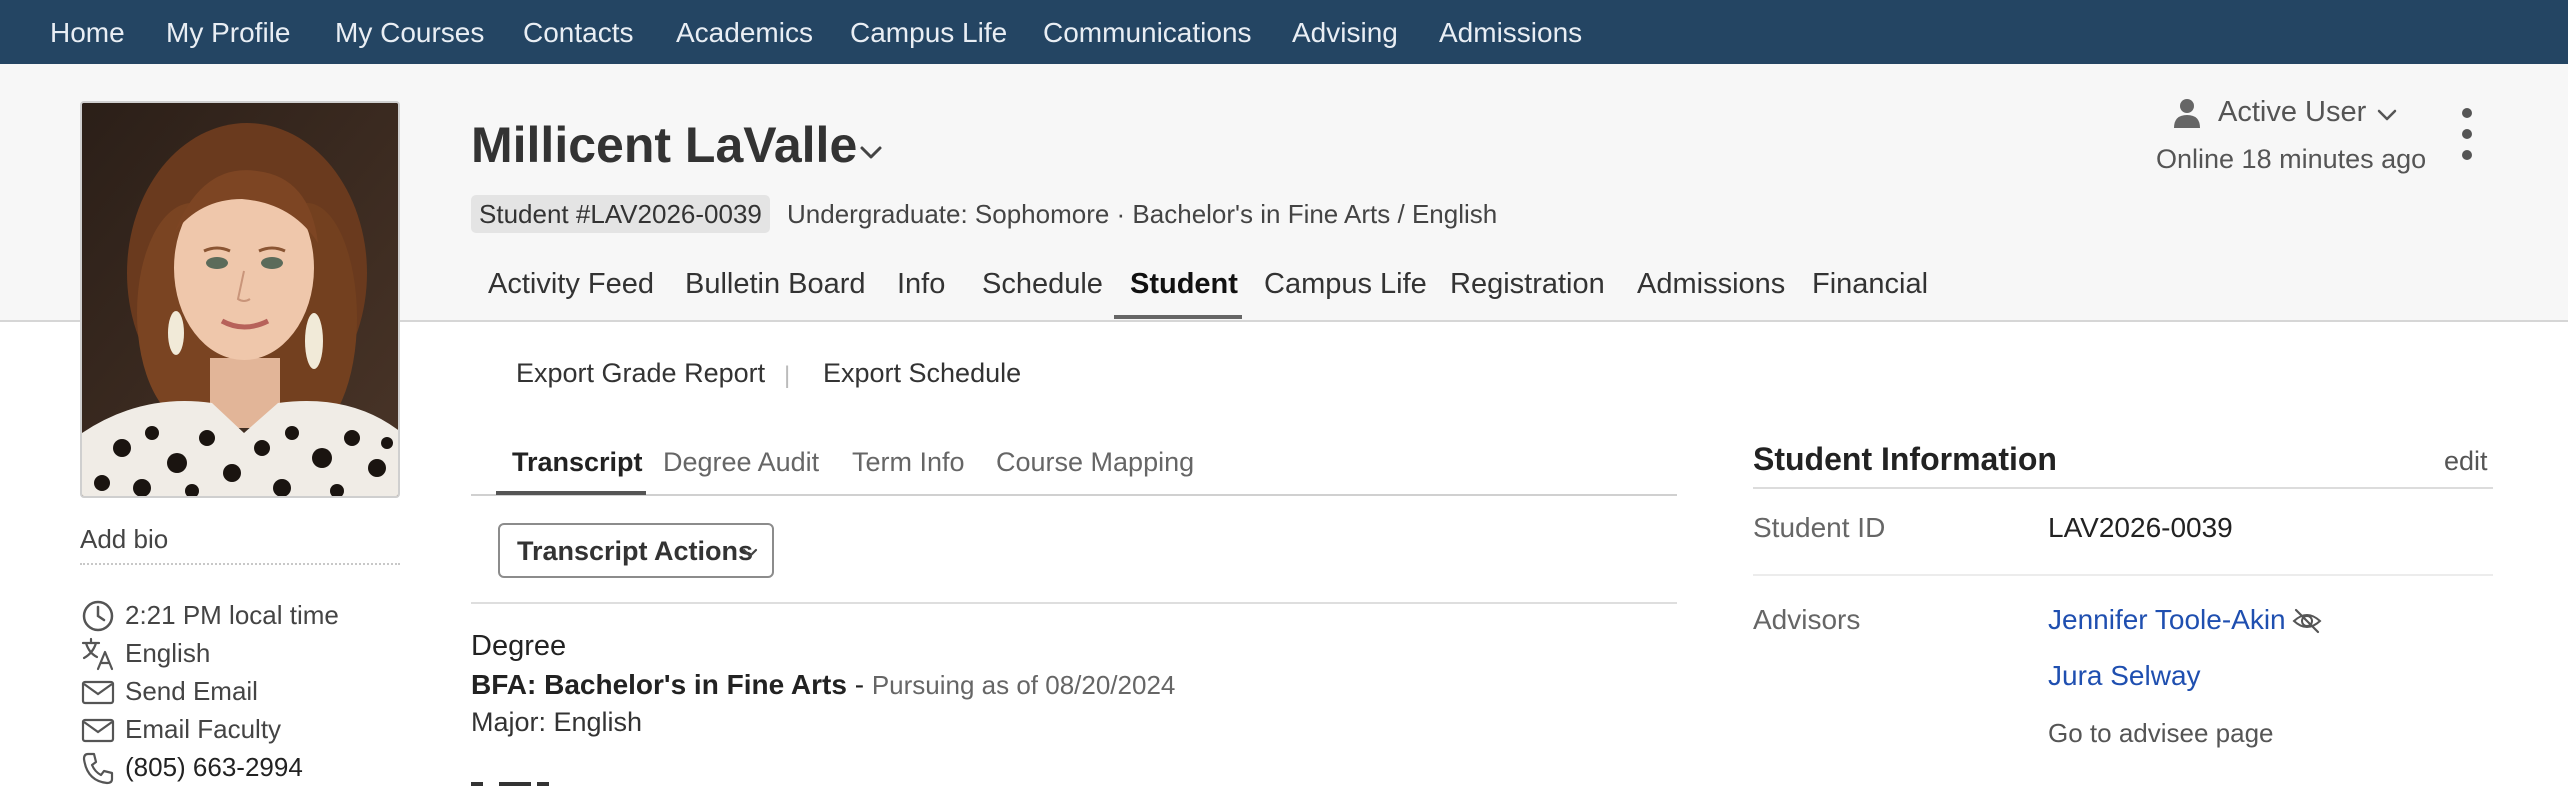 The width and height of the screenshot is (2568, 792). Describe the element at coordinates (168, 653) in the screenshot. I see `language-text: English` at that location.